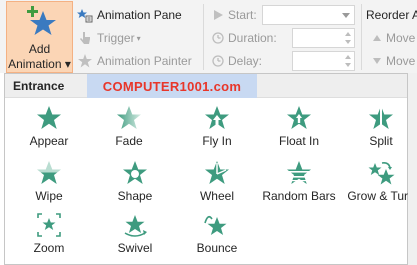 Image resolution: width=417 pixels, height=265 pixels. I want to click on trigger-label: Trigger, so click(116, 38).